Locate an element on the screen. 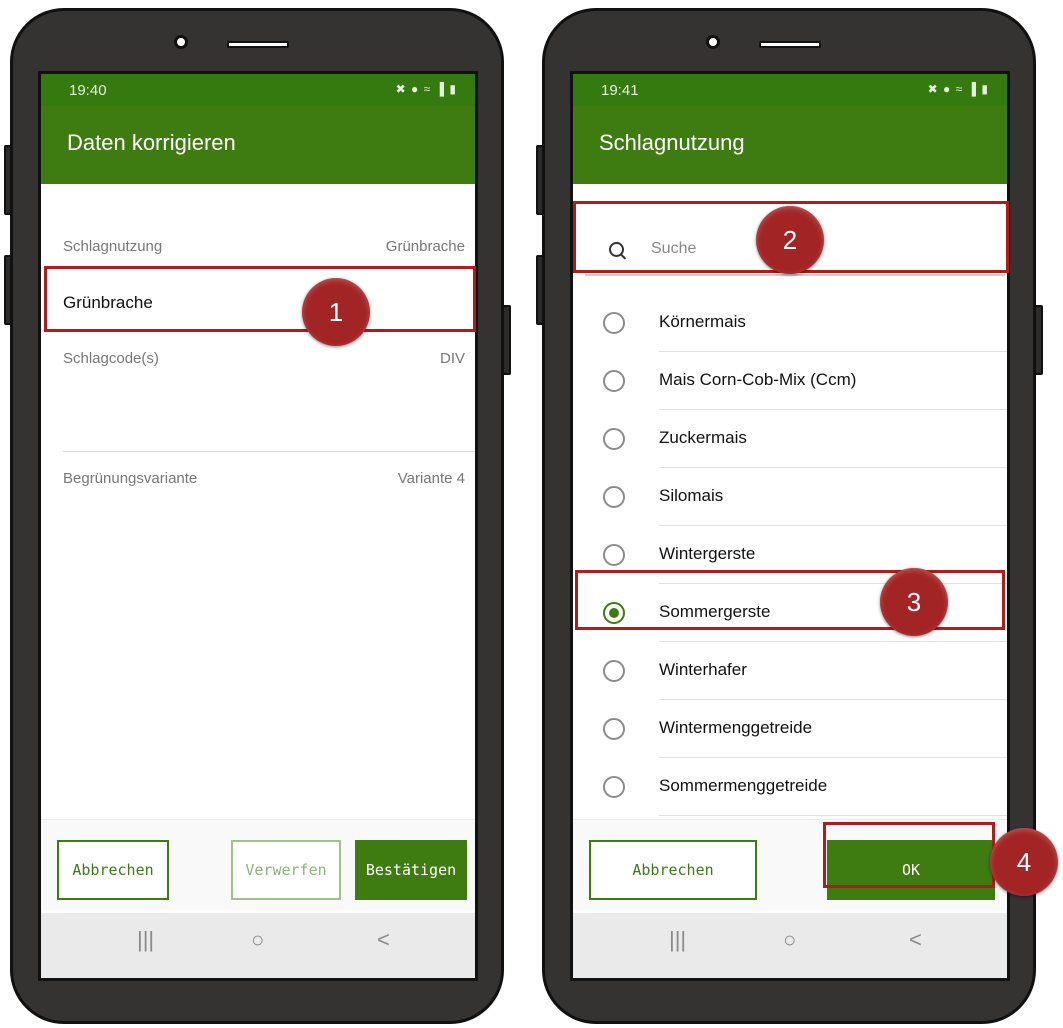 This screenshot has height=1028, width=1063. status-time: 19:40 is located at coordinates (88, 90).